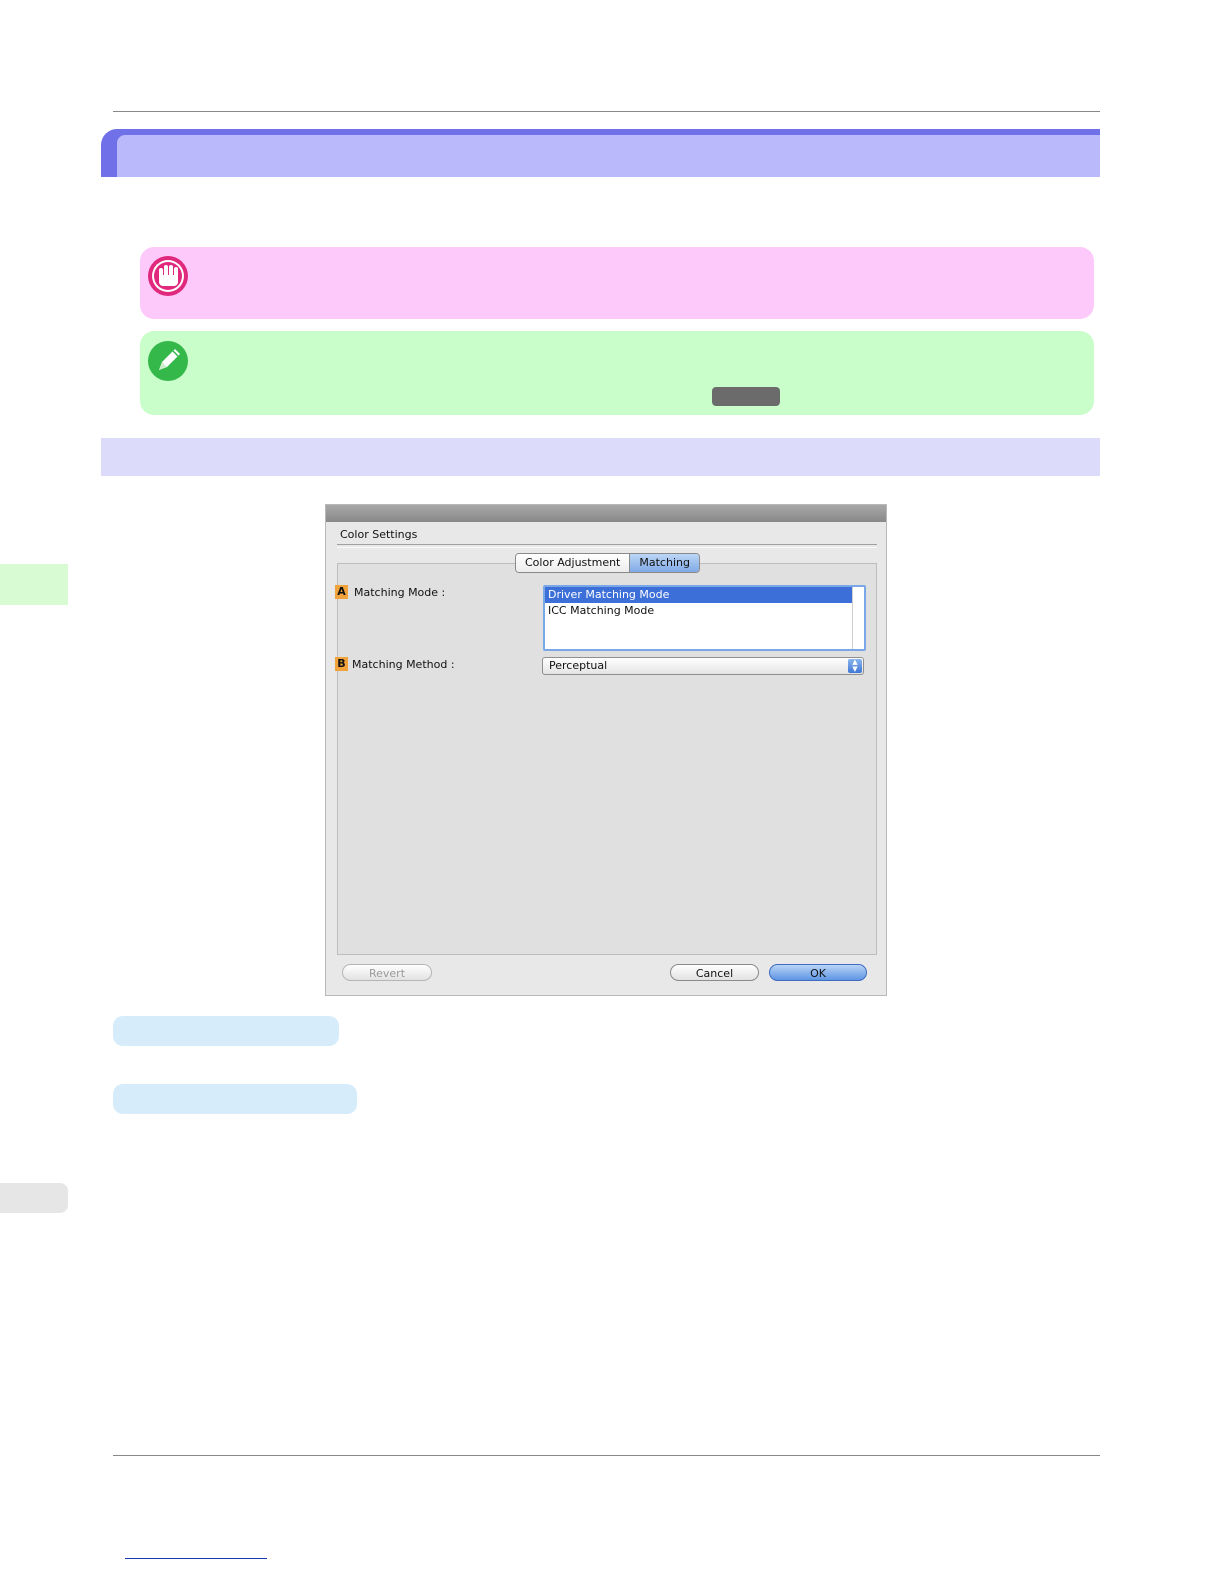 The width and height of the screenshot is (1224, 1584). What do you see at coordinates (818, 972) in the screenshot?
I see `ok-button: OK` at bounding box center [818, 972].